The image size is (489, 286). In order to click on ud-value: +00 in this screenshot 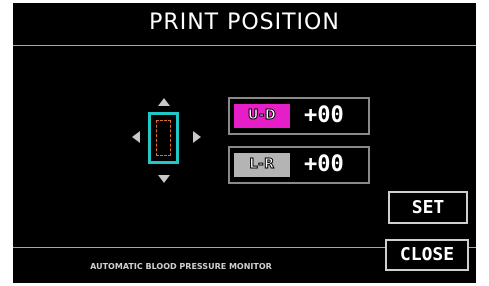, I will do `click(324, 115)`.